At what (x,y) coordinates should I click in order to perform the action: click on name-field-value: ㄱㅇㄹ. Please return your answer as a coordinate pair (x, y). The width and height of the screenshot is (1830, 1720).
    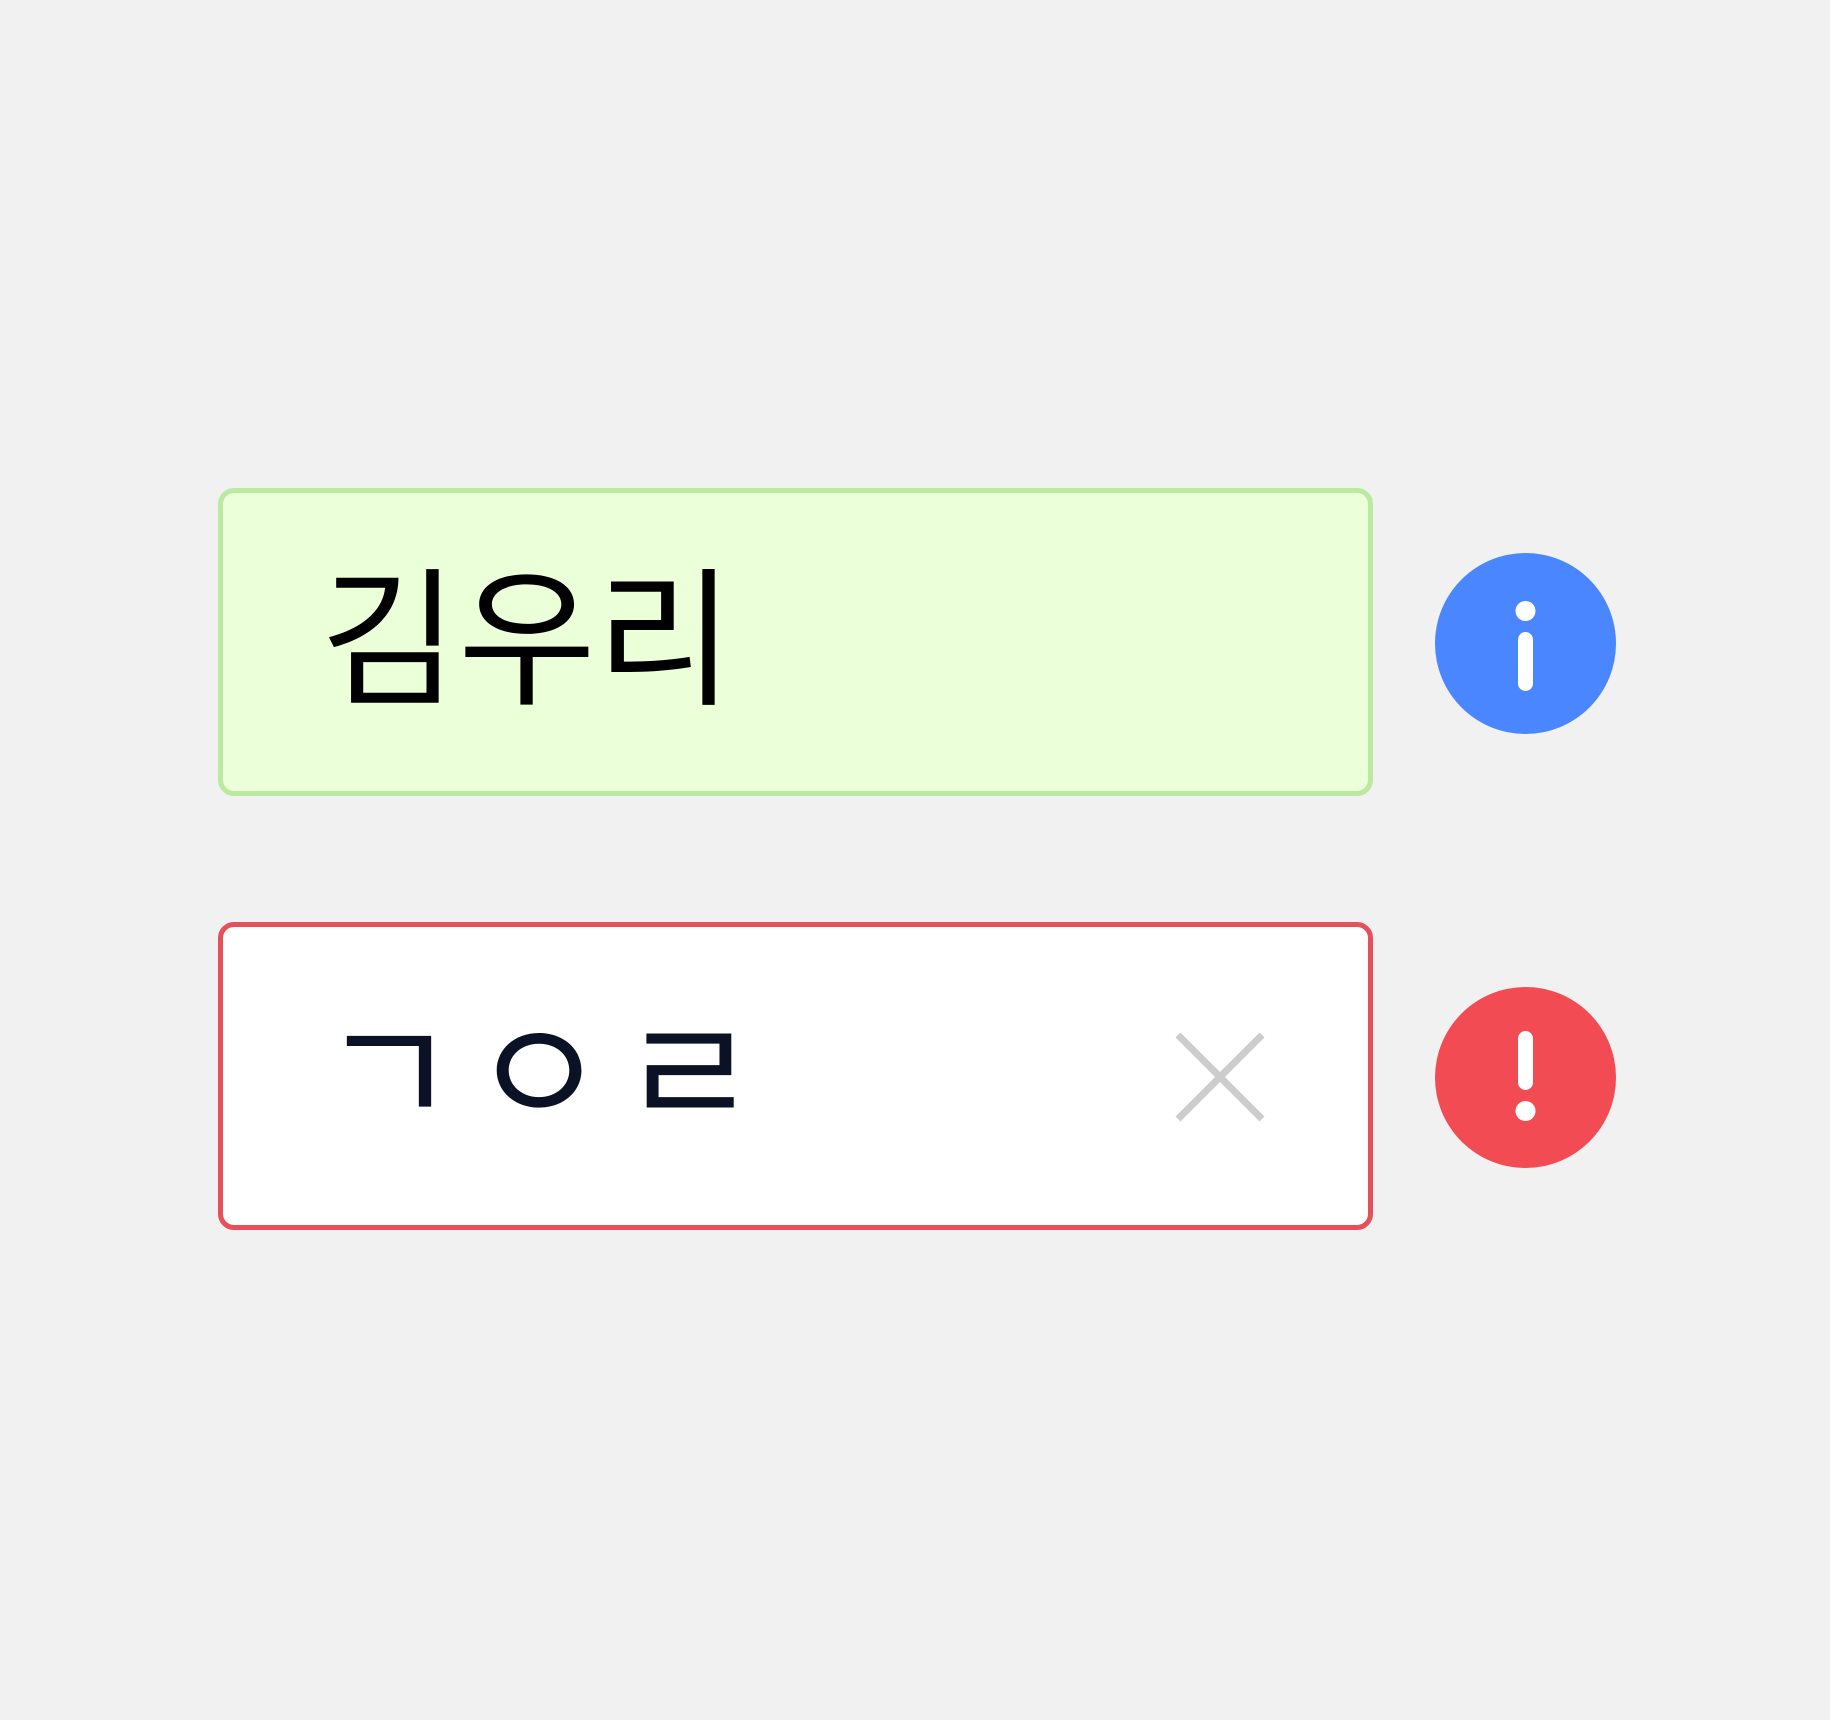
    Looking at the image, I should click on (545, 1076).